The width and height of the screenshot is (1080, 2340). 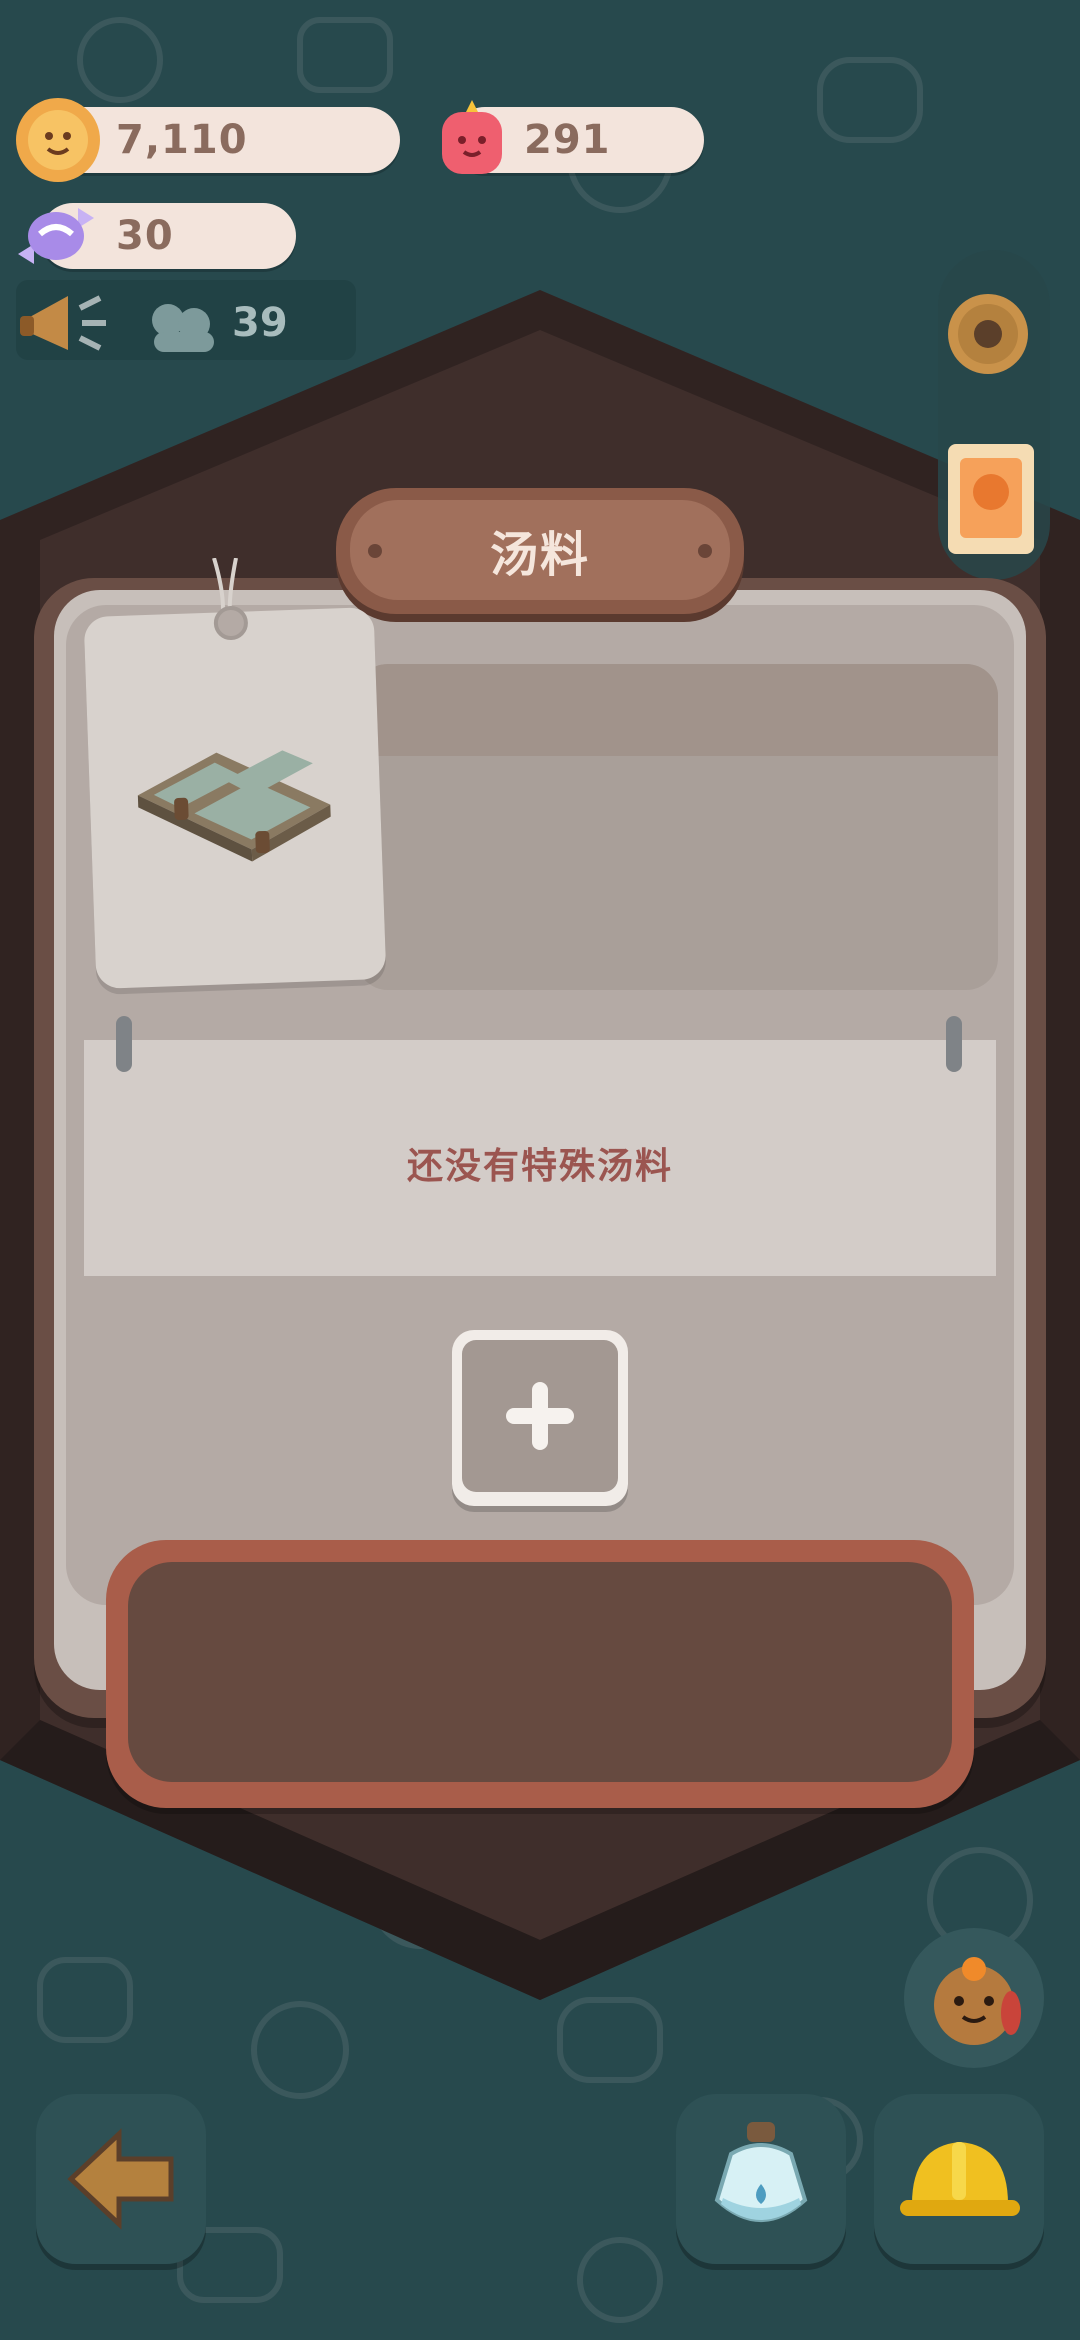 I want to click on cookie-count: 7,110, so click(x=182, y=140).